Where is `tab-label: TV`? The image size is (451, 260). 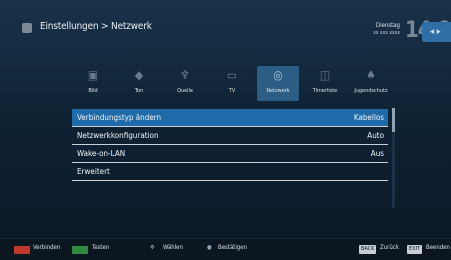
tab-label: TV is located at coordinates (232, 91).